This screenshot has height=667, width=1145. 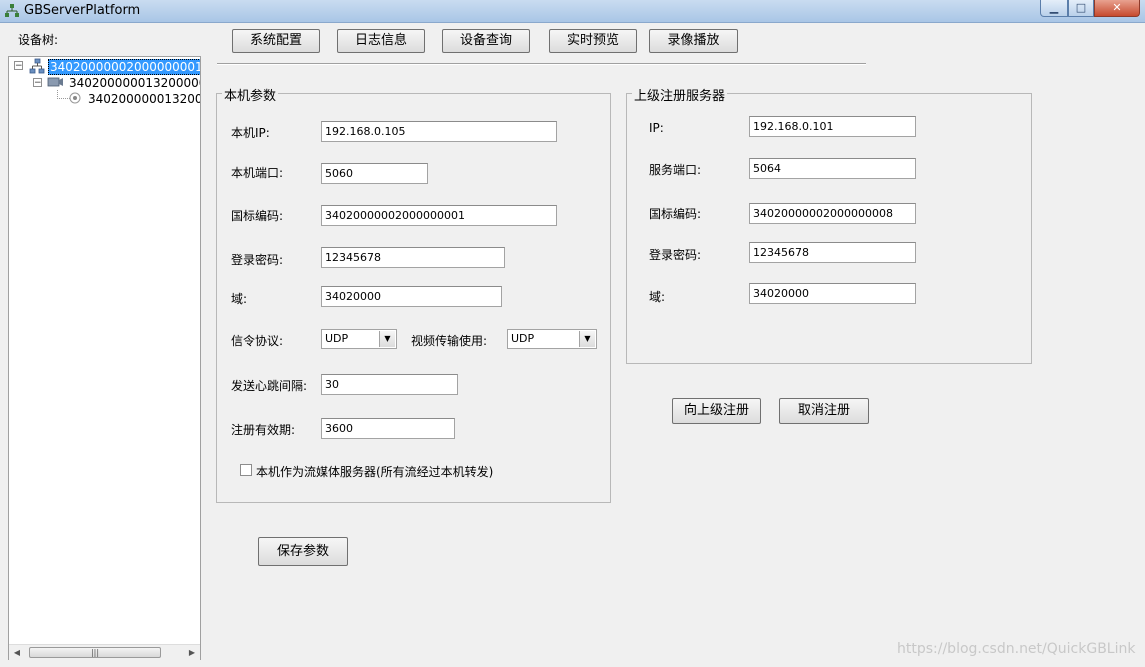 I want to click on upper-code-label: 国标编码:, so click(x=675, y=214).